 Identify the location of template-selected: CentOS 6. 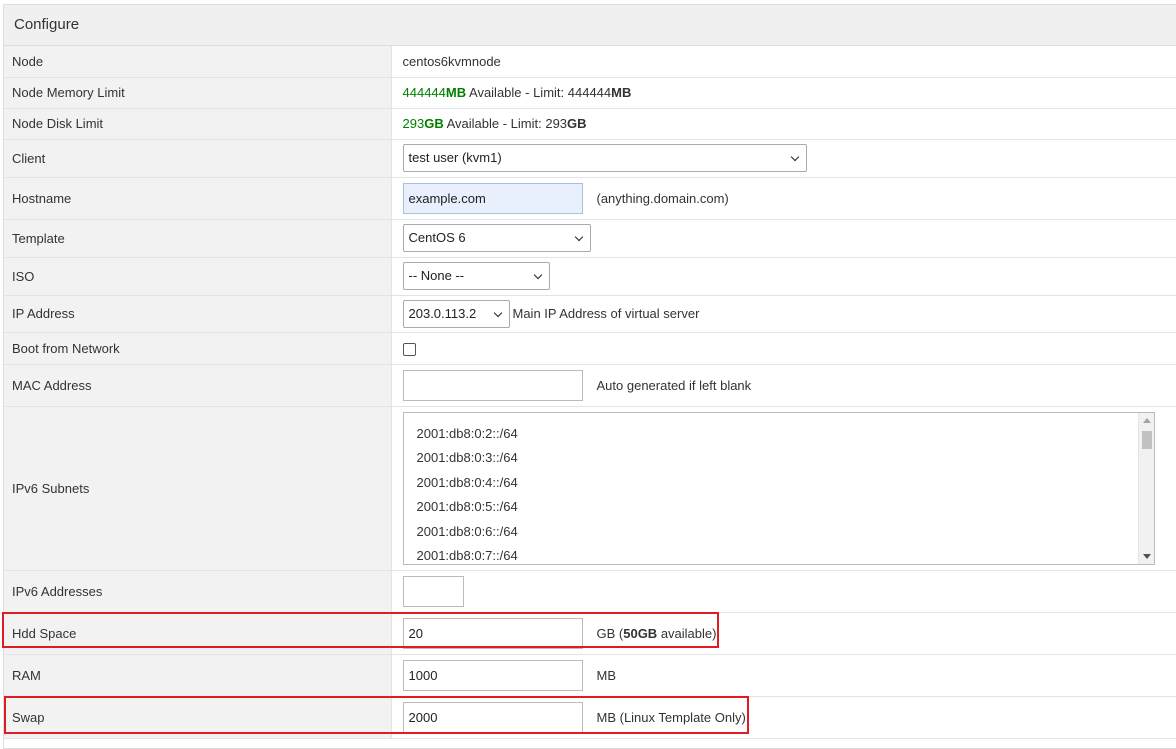
(437, 237).